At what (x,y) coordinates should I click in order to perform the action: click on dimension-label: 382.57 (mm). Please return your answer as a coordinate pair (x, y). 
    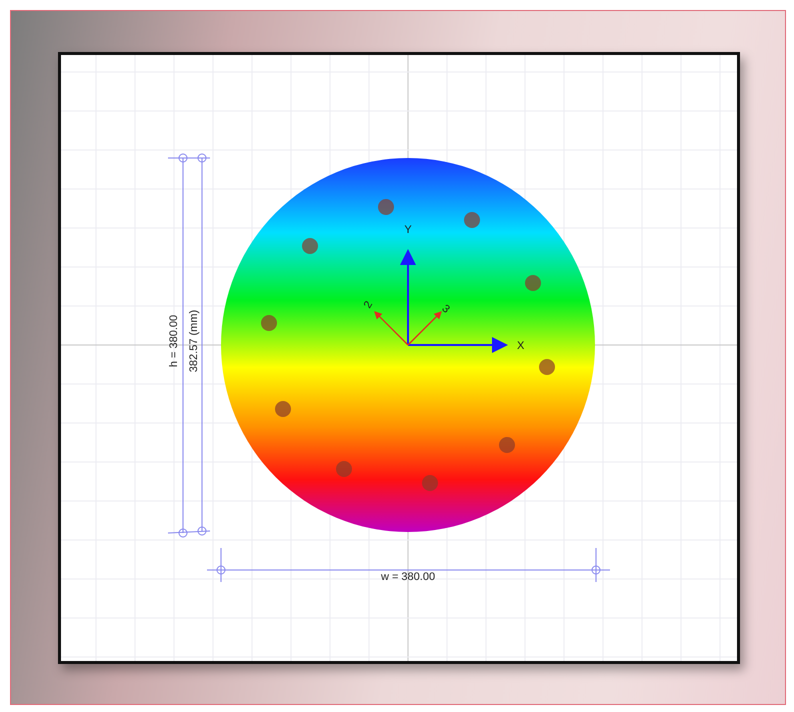
    Looking at the image, I should click on (194, 341).